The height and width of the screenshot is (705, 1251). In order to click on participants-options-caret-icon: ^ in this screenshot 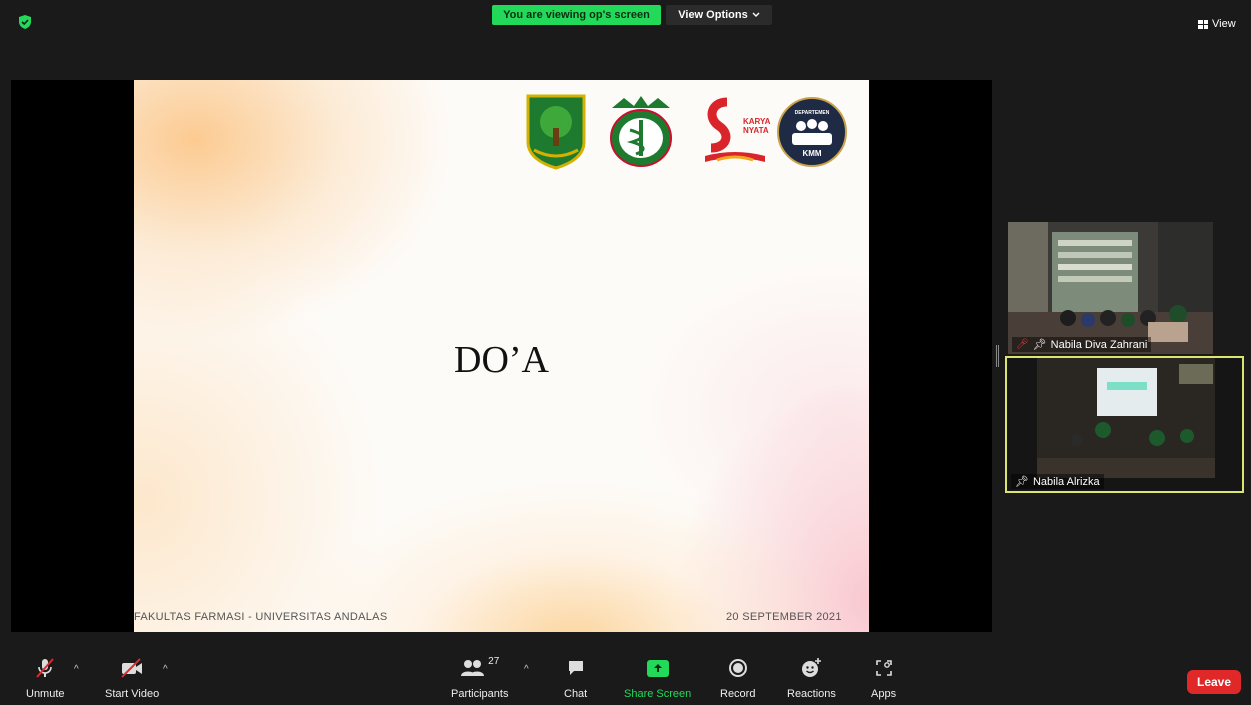, I will do `click(526, 669)`.